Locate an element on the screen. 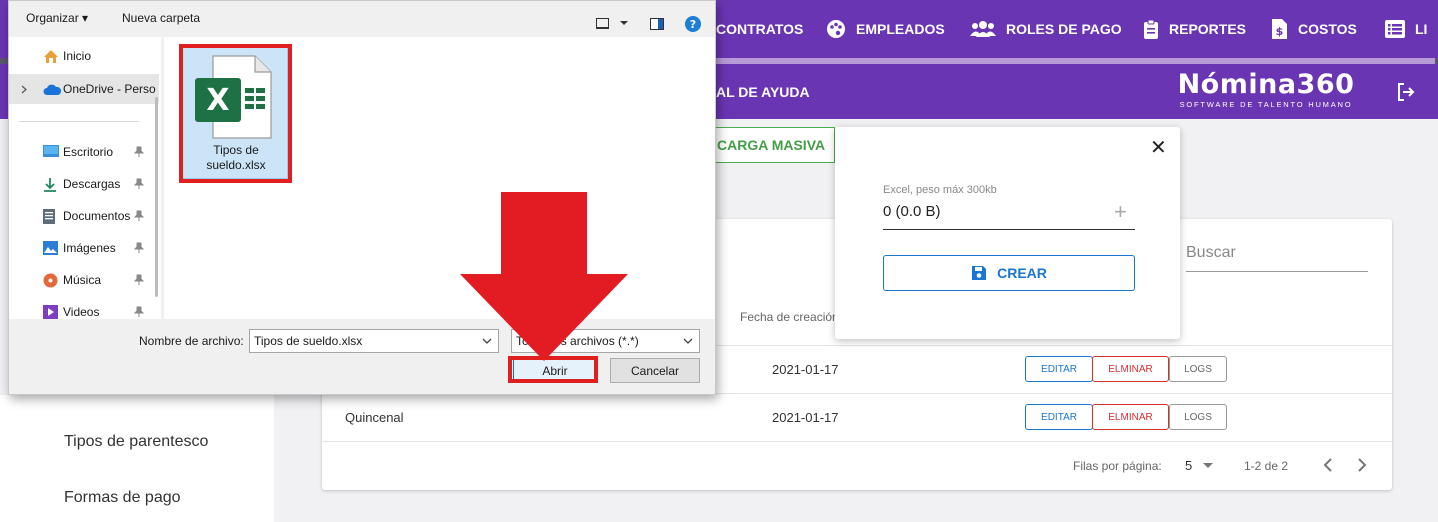 The height and width of the screenshot is (522, 1438). nav-pane-item-videos: Videos is located at coordinates (84, 312).